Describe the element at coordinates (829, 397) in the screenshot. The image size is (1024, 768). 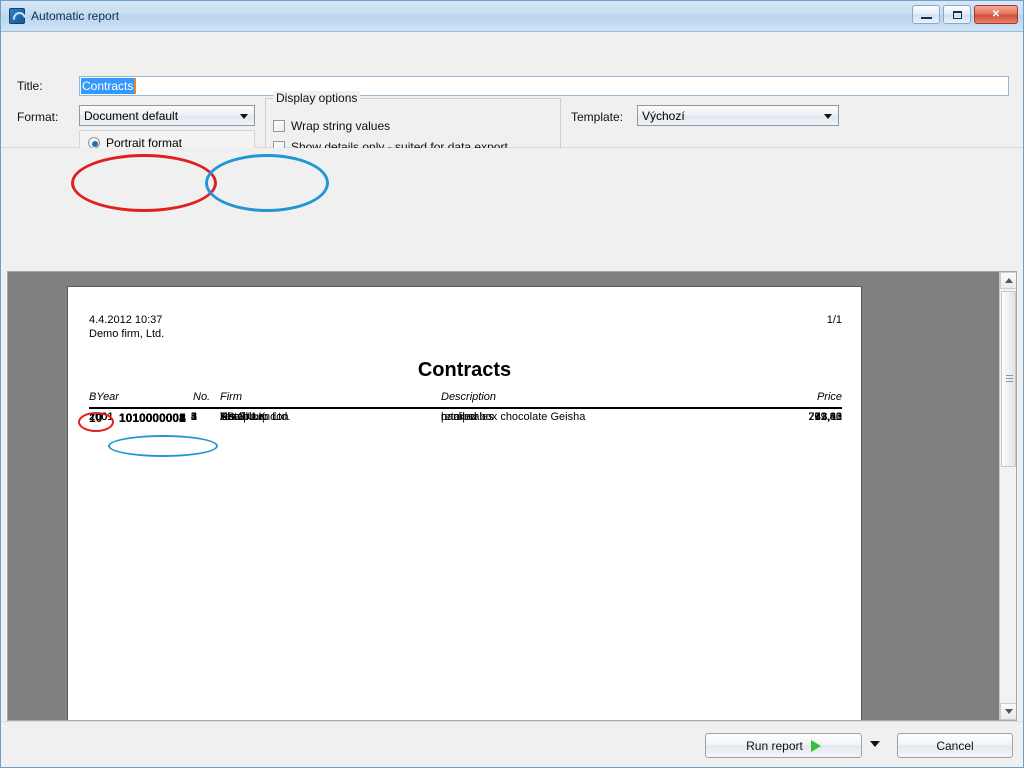
I see `header-price: Price` at that location.